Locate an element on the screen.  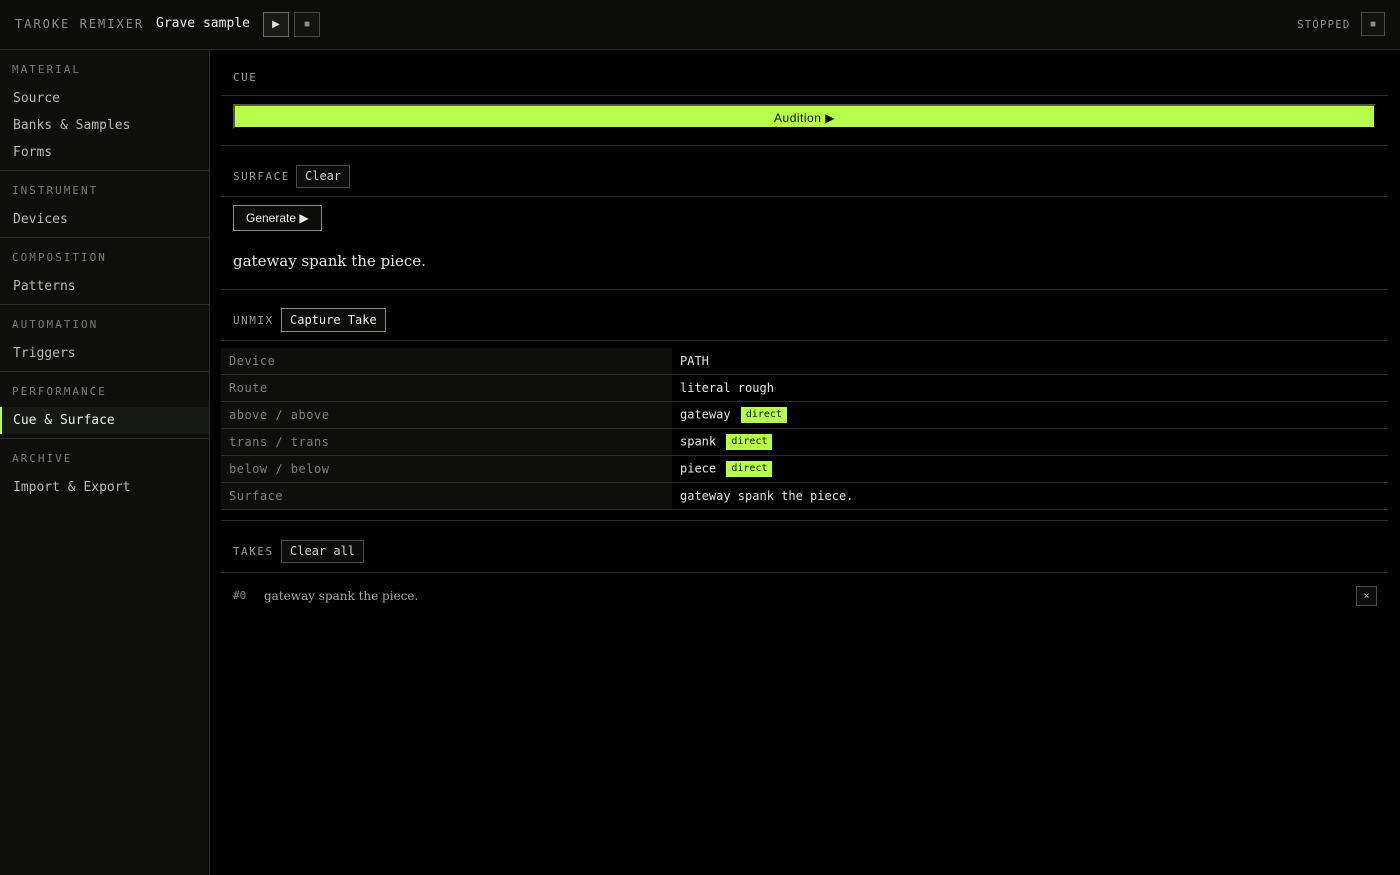
play-button: ▶ is located at coordinates (276, 24).